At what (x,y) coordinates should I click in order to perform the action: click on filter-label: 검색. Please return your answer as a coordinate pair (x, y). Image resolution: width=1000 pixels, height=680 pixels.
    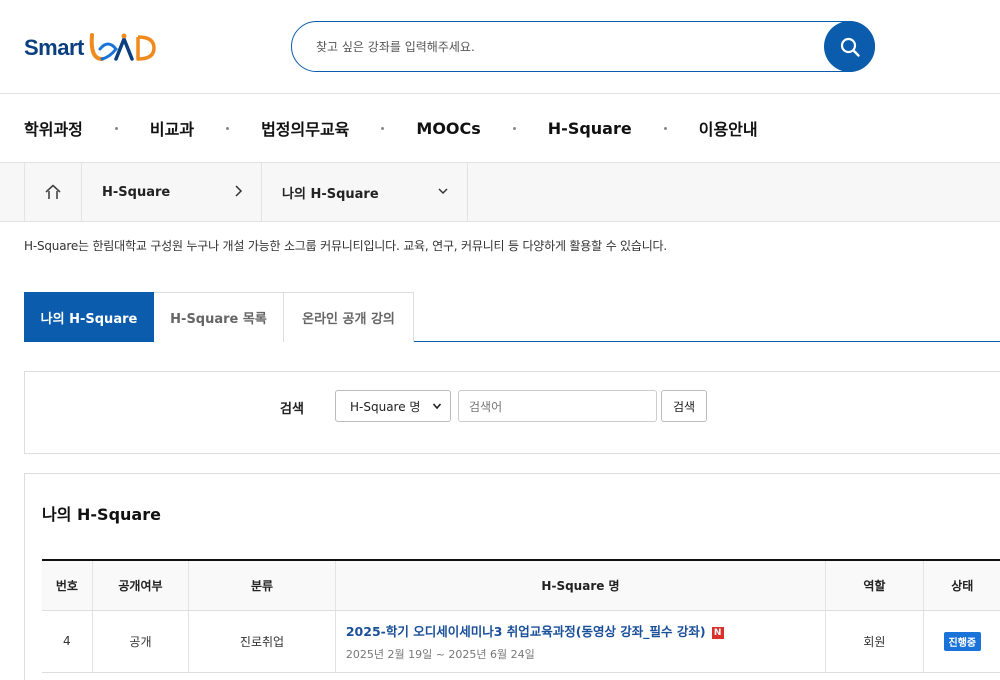
    Looking at the image, I should click on (292, 409).